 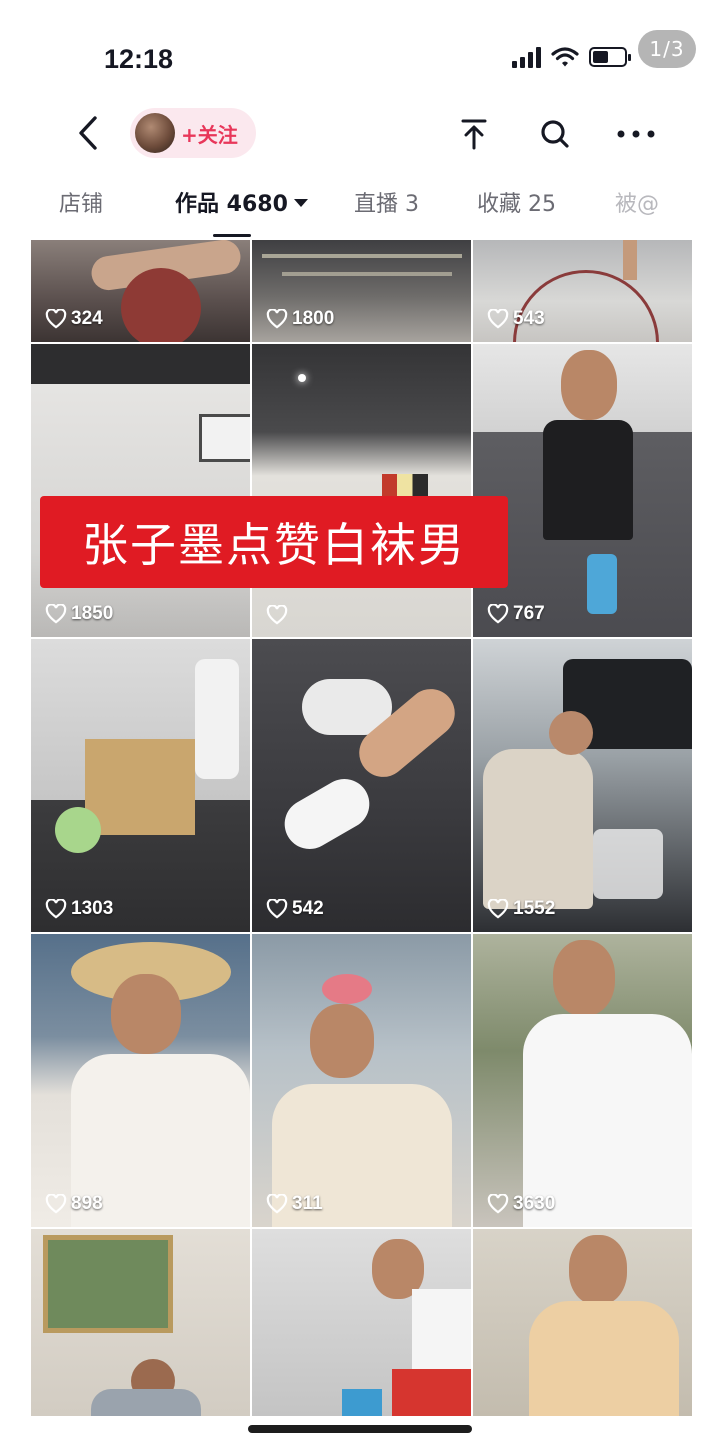 I want to click on like-count: 767, so click(x=516, y=614).